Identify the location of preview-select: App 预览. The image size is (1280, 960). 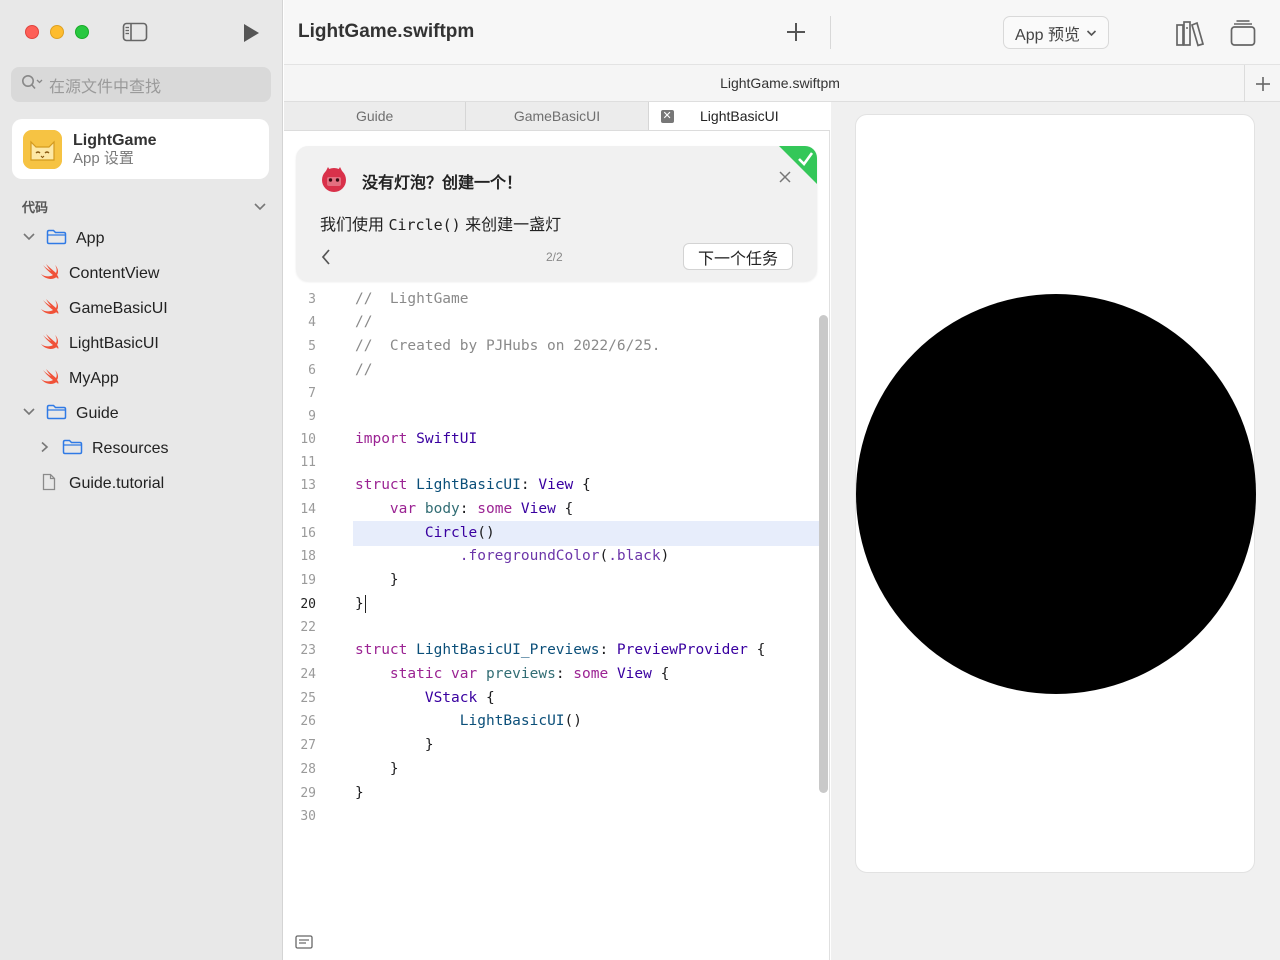
(1056, 32).